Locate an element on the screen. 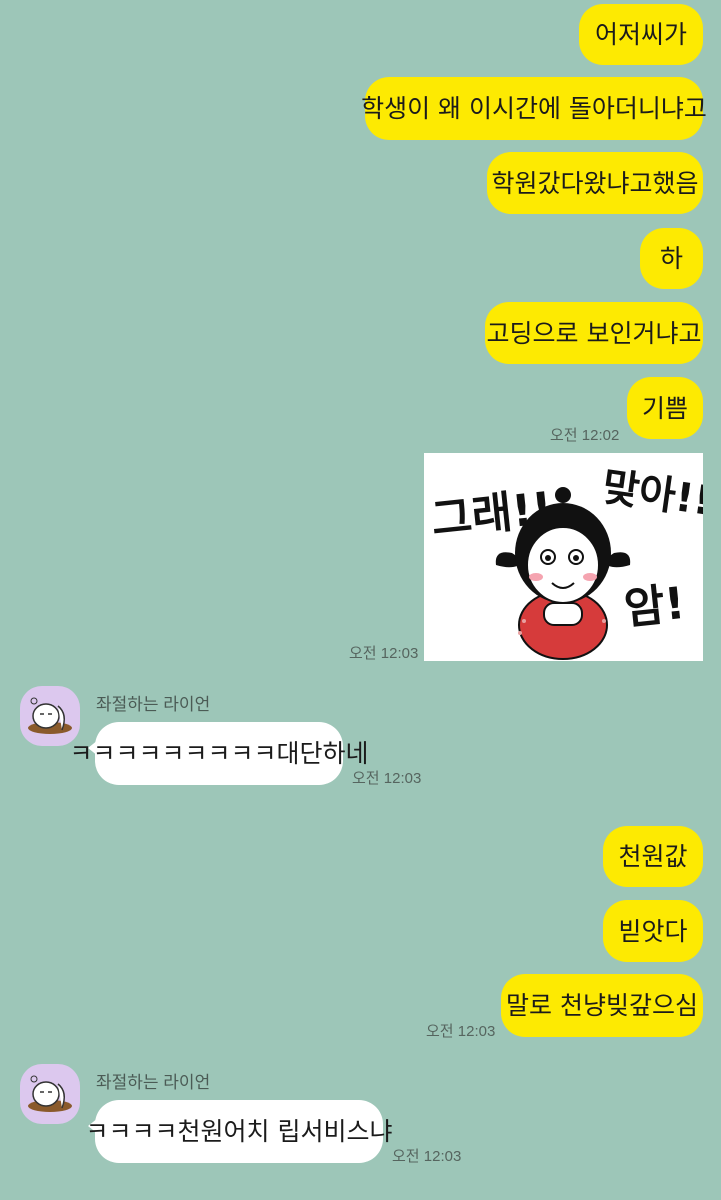 The width and height of the screenshot is (721, 1200). message-timestamp: 오전 12:02 is located at coordinates (585, 435).